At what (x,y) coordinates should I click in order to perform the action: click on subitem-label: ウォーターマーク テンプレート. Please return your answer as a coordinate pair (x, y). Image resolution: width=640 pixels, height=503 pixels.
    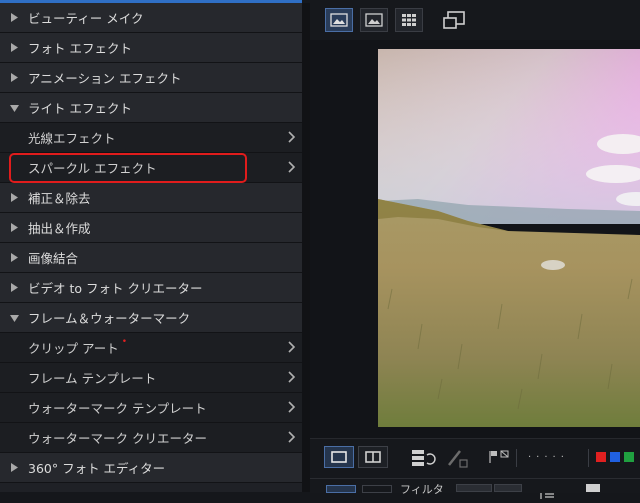
    Looking at the image, I should click on (117, 408).